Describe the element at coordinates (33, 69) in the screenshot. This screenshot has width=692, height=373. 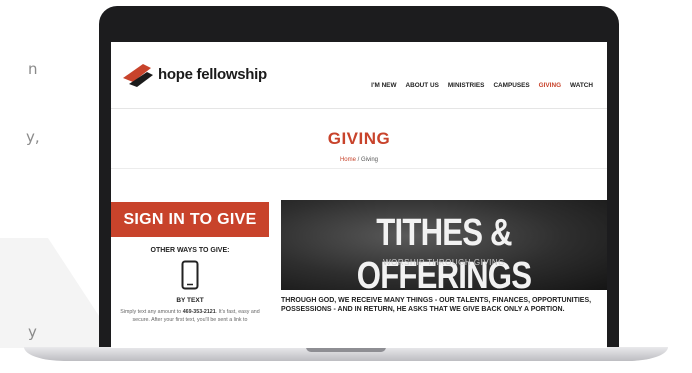
I see `left-text-fragment-1: n` at that location.